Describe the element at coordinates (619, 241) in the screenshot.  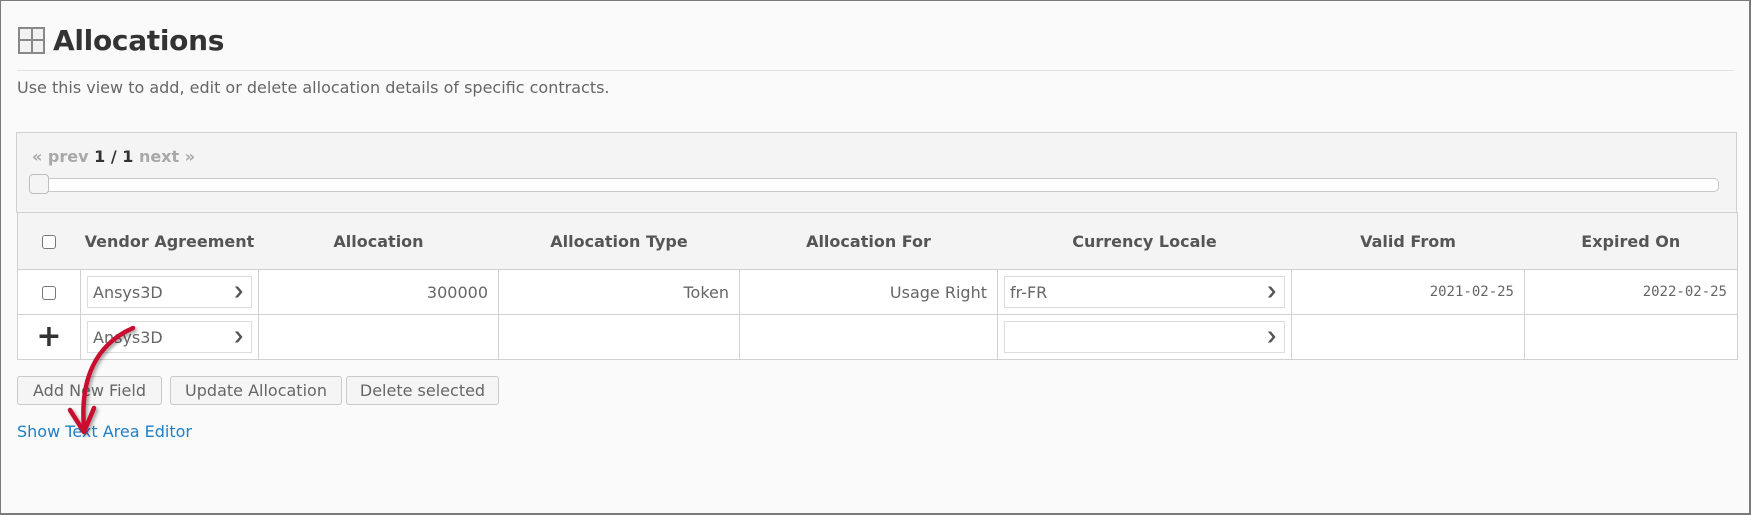
I see `column-header-allocation-type: Allocation Type` at that location.